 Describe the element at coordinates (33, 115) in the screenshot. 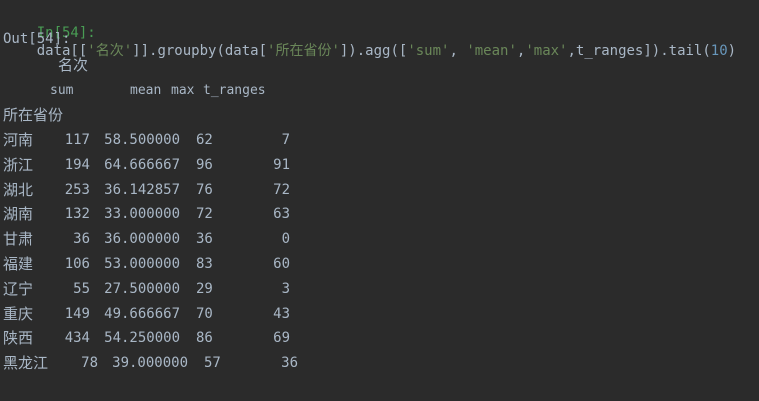

I see `index-name: 所在省份` at that location.